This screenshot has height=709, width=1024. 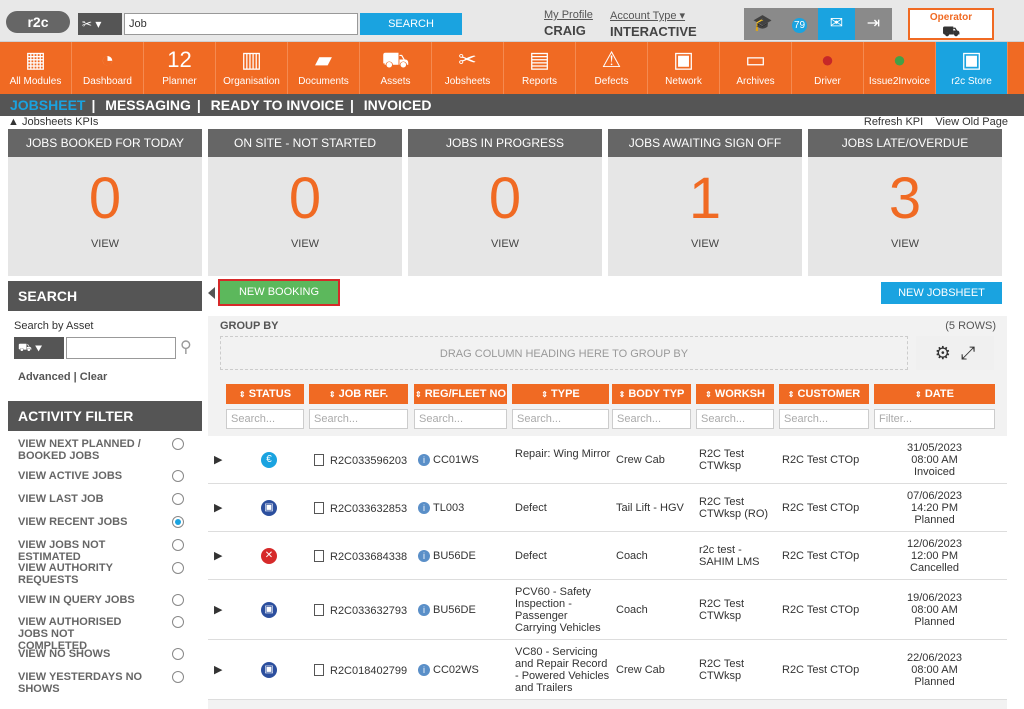 What do you see at coordinates (540, 68) in the screenshot?
I see `nav-item: ▤ Reports` at bounding box center [540, 68].